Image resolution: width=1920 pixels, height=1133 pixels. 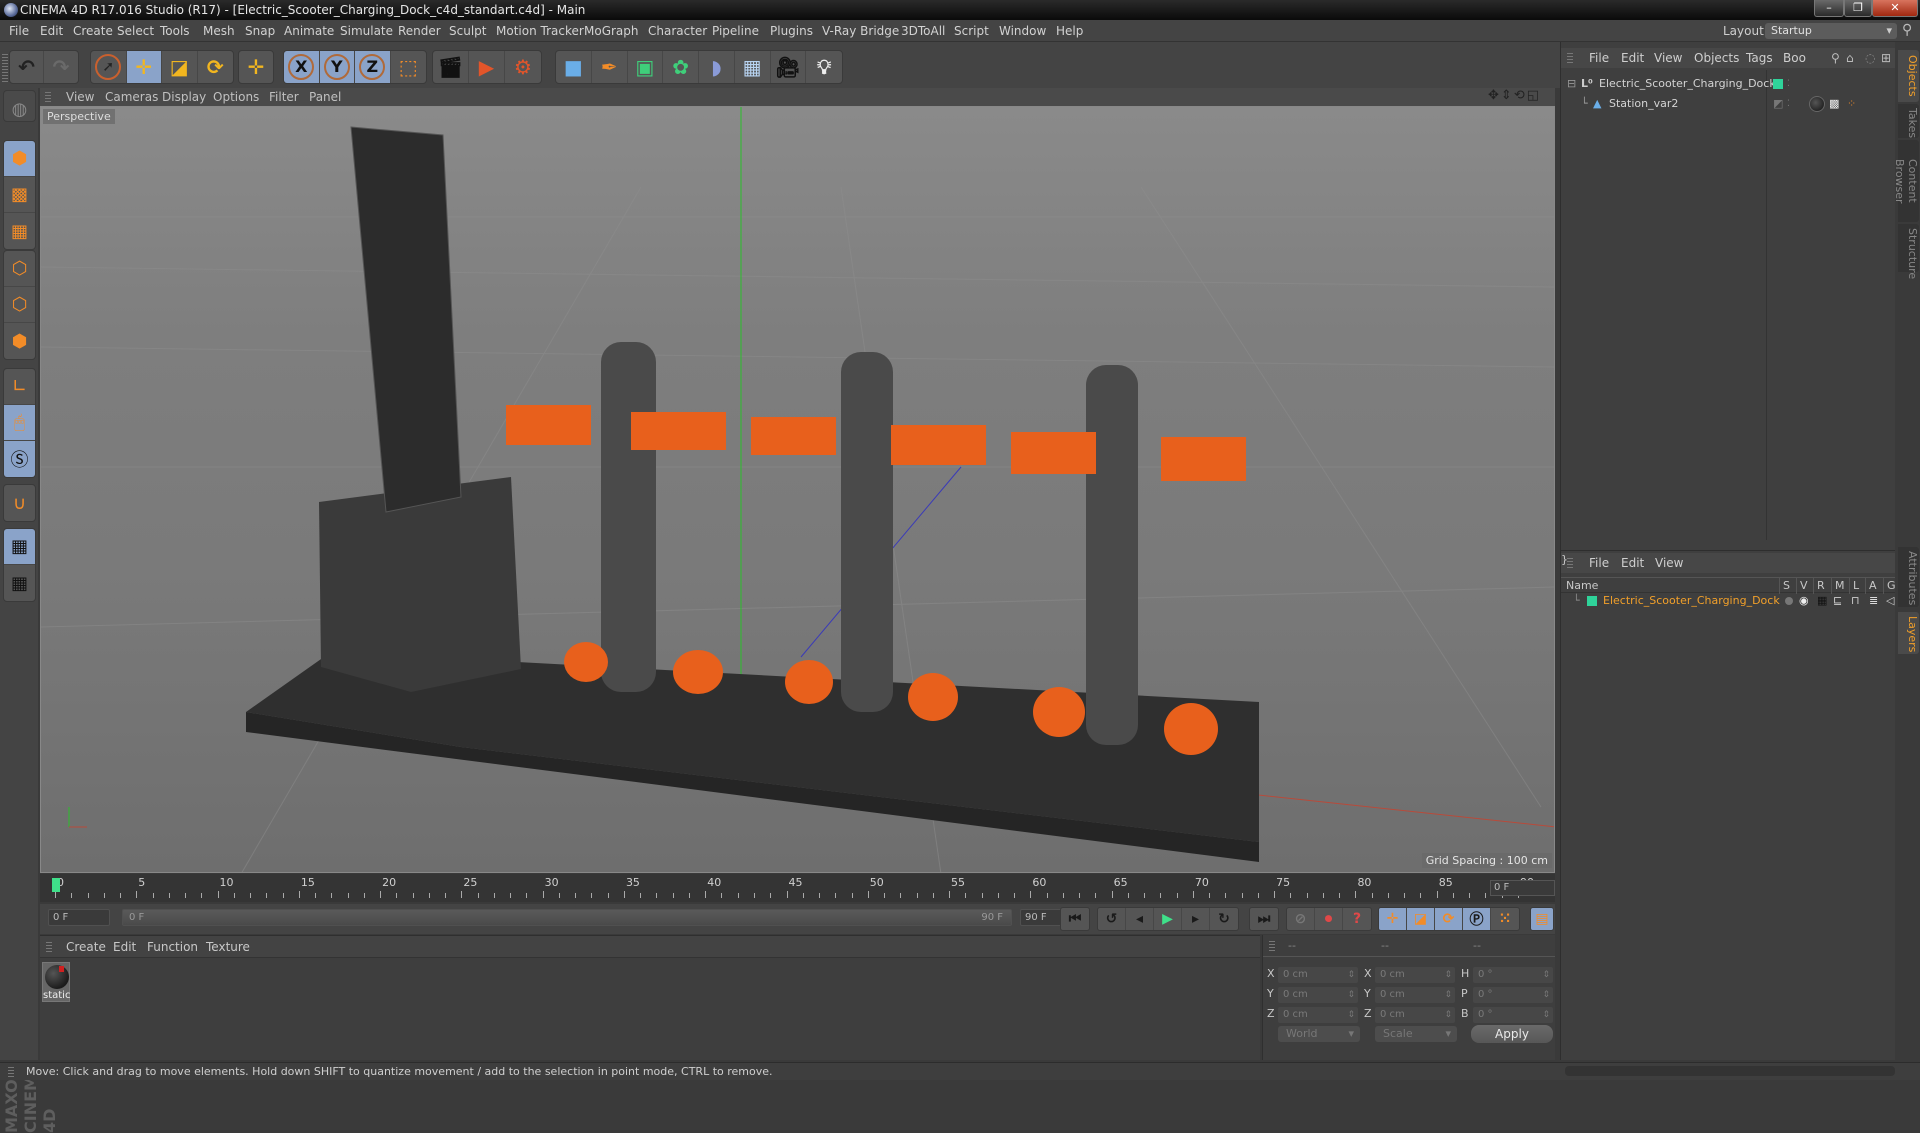 I want to click on move-view-icon: ✥, so click(x=1494, y=95).